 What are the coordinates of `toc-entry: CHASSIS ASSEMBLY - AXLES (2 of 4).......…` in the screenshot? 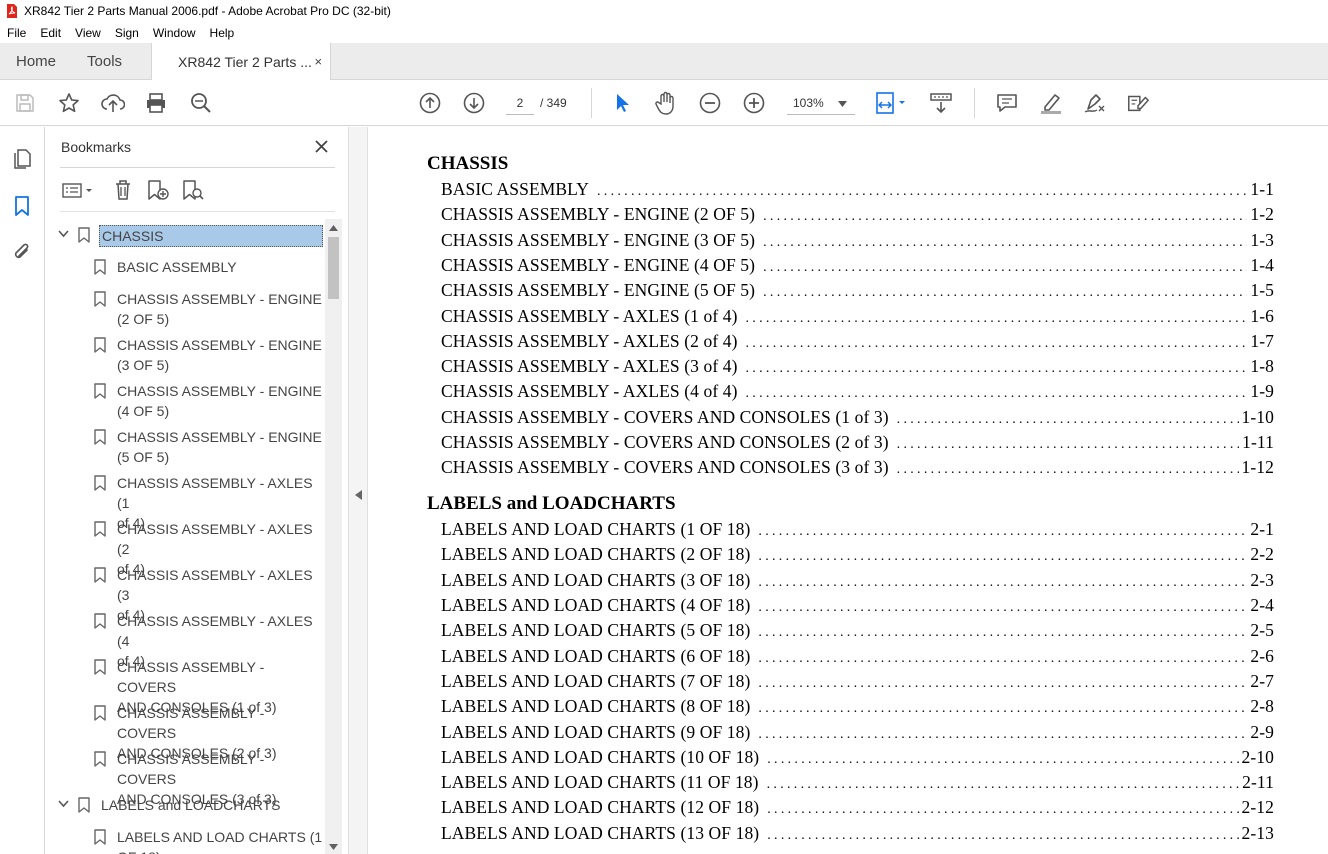 It's located at (857, 342).